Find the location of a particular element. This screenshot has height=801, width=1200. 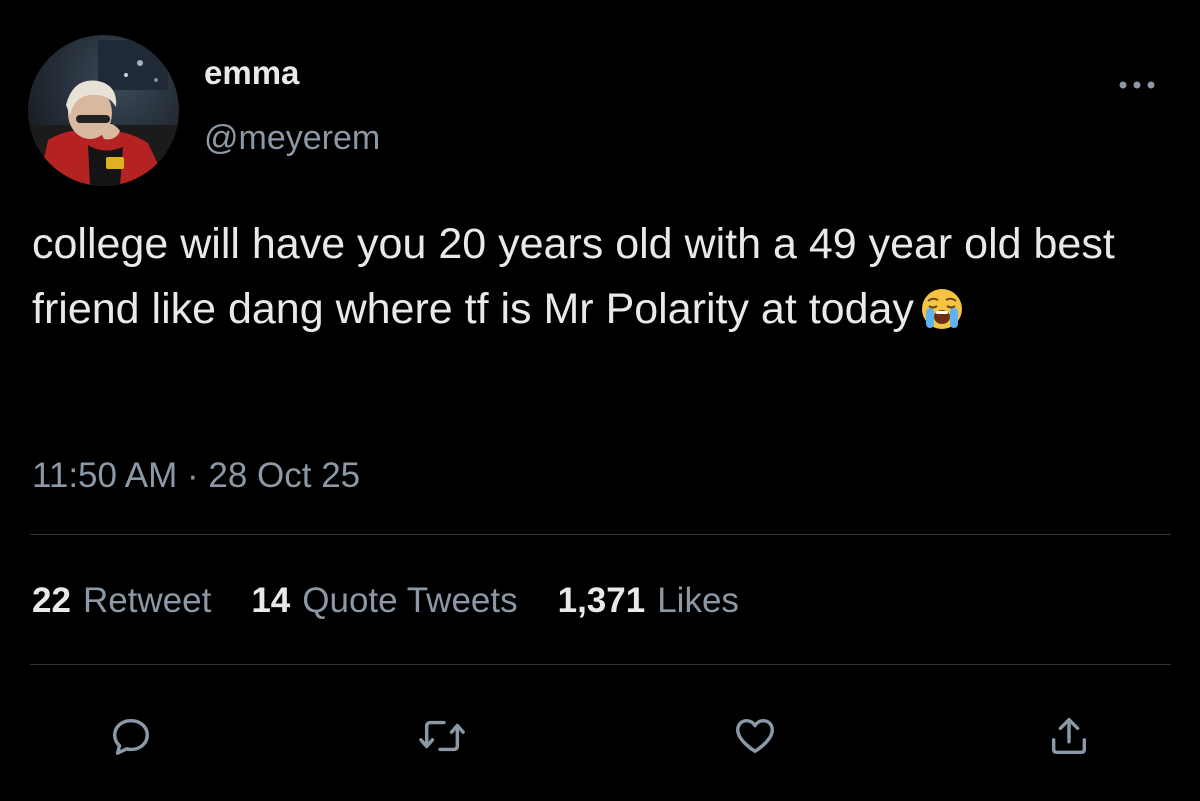

more-dots-icon is located at coordinates (1137, 85).